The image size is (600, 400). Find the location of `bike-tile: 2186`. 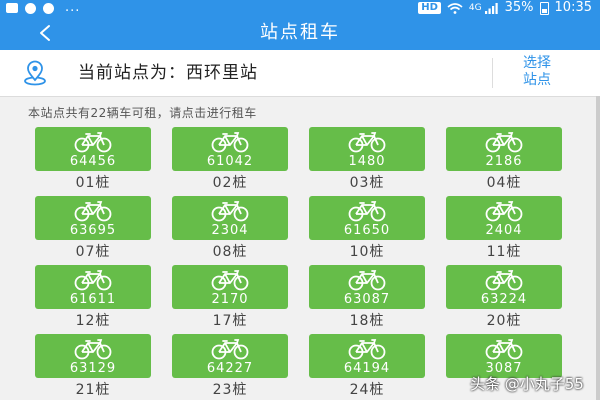

bike-tile: 2186 is located at coordinates (504, 149).